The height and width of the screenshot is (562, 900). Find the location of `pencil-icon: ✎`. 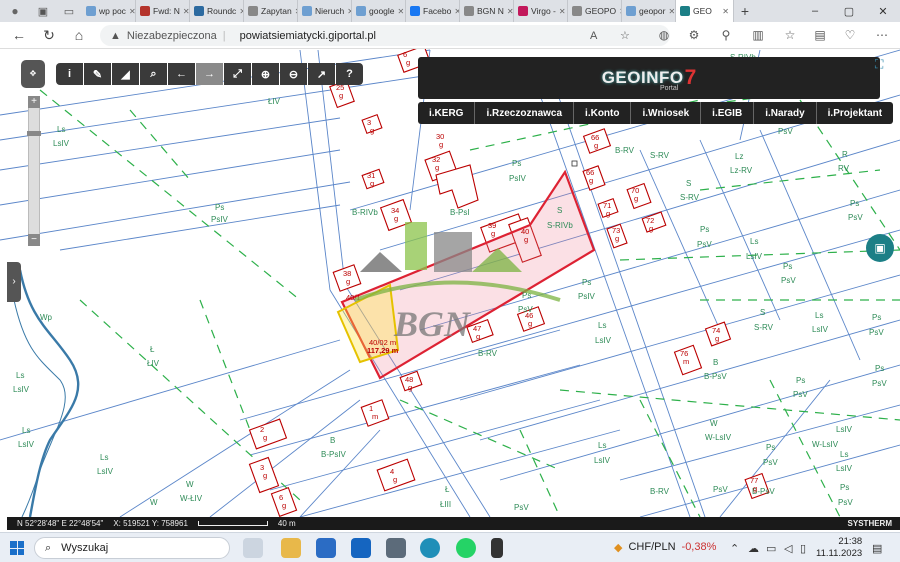

pencil-icon: ✎ is located at coordinates (97, 74).